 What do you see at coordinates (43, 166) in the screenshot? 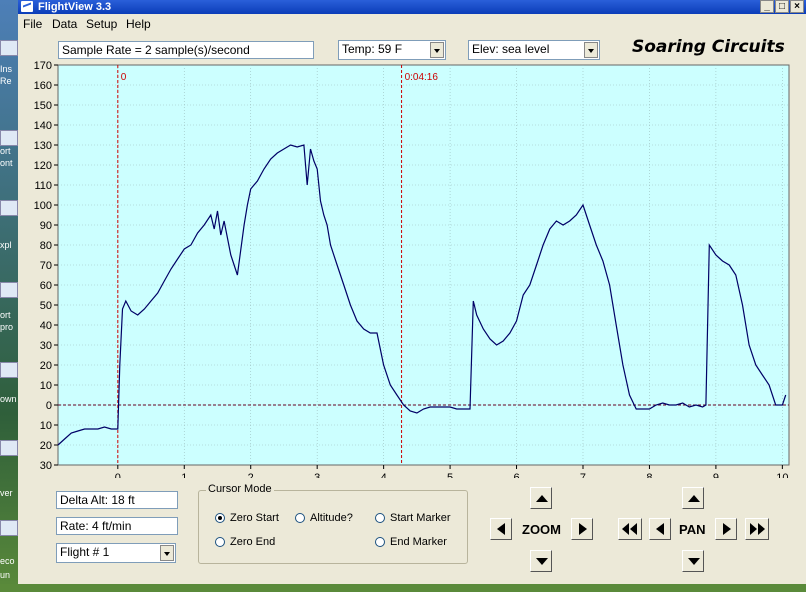
I see `y-tick-label: 120` at bounding box center [43, 166].